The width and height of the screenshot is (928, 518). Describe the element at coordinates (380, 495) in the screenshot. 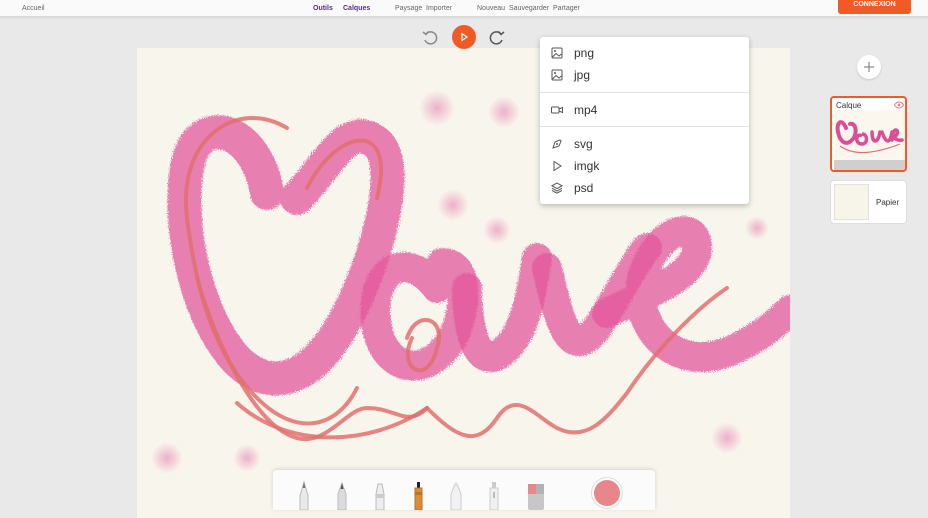

I see `marker-tool-icon` at that location.